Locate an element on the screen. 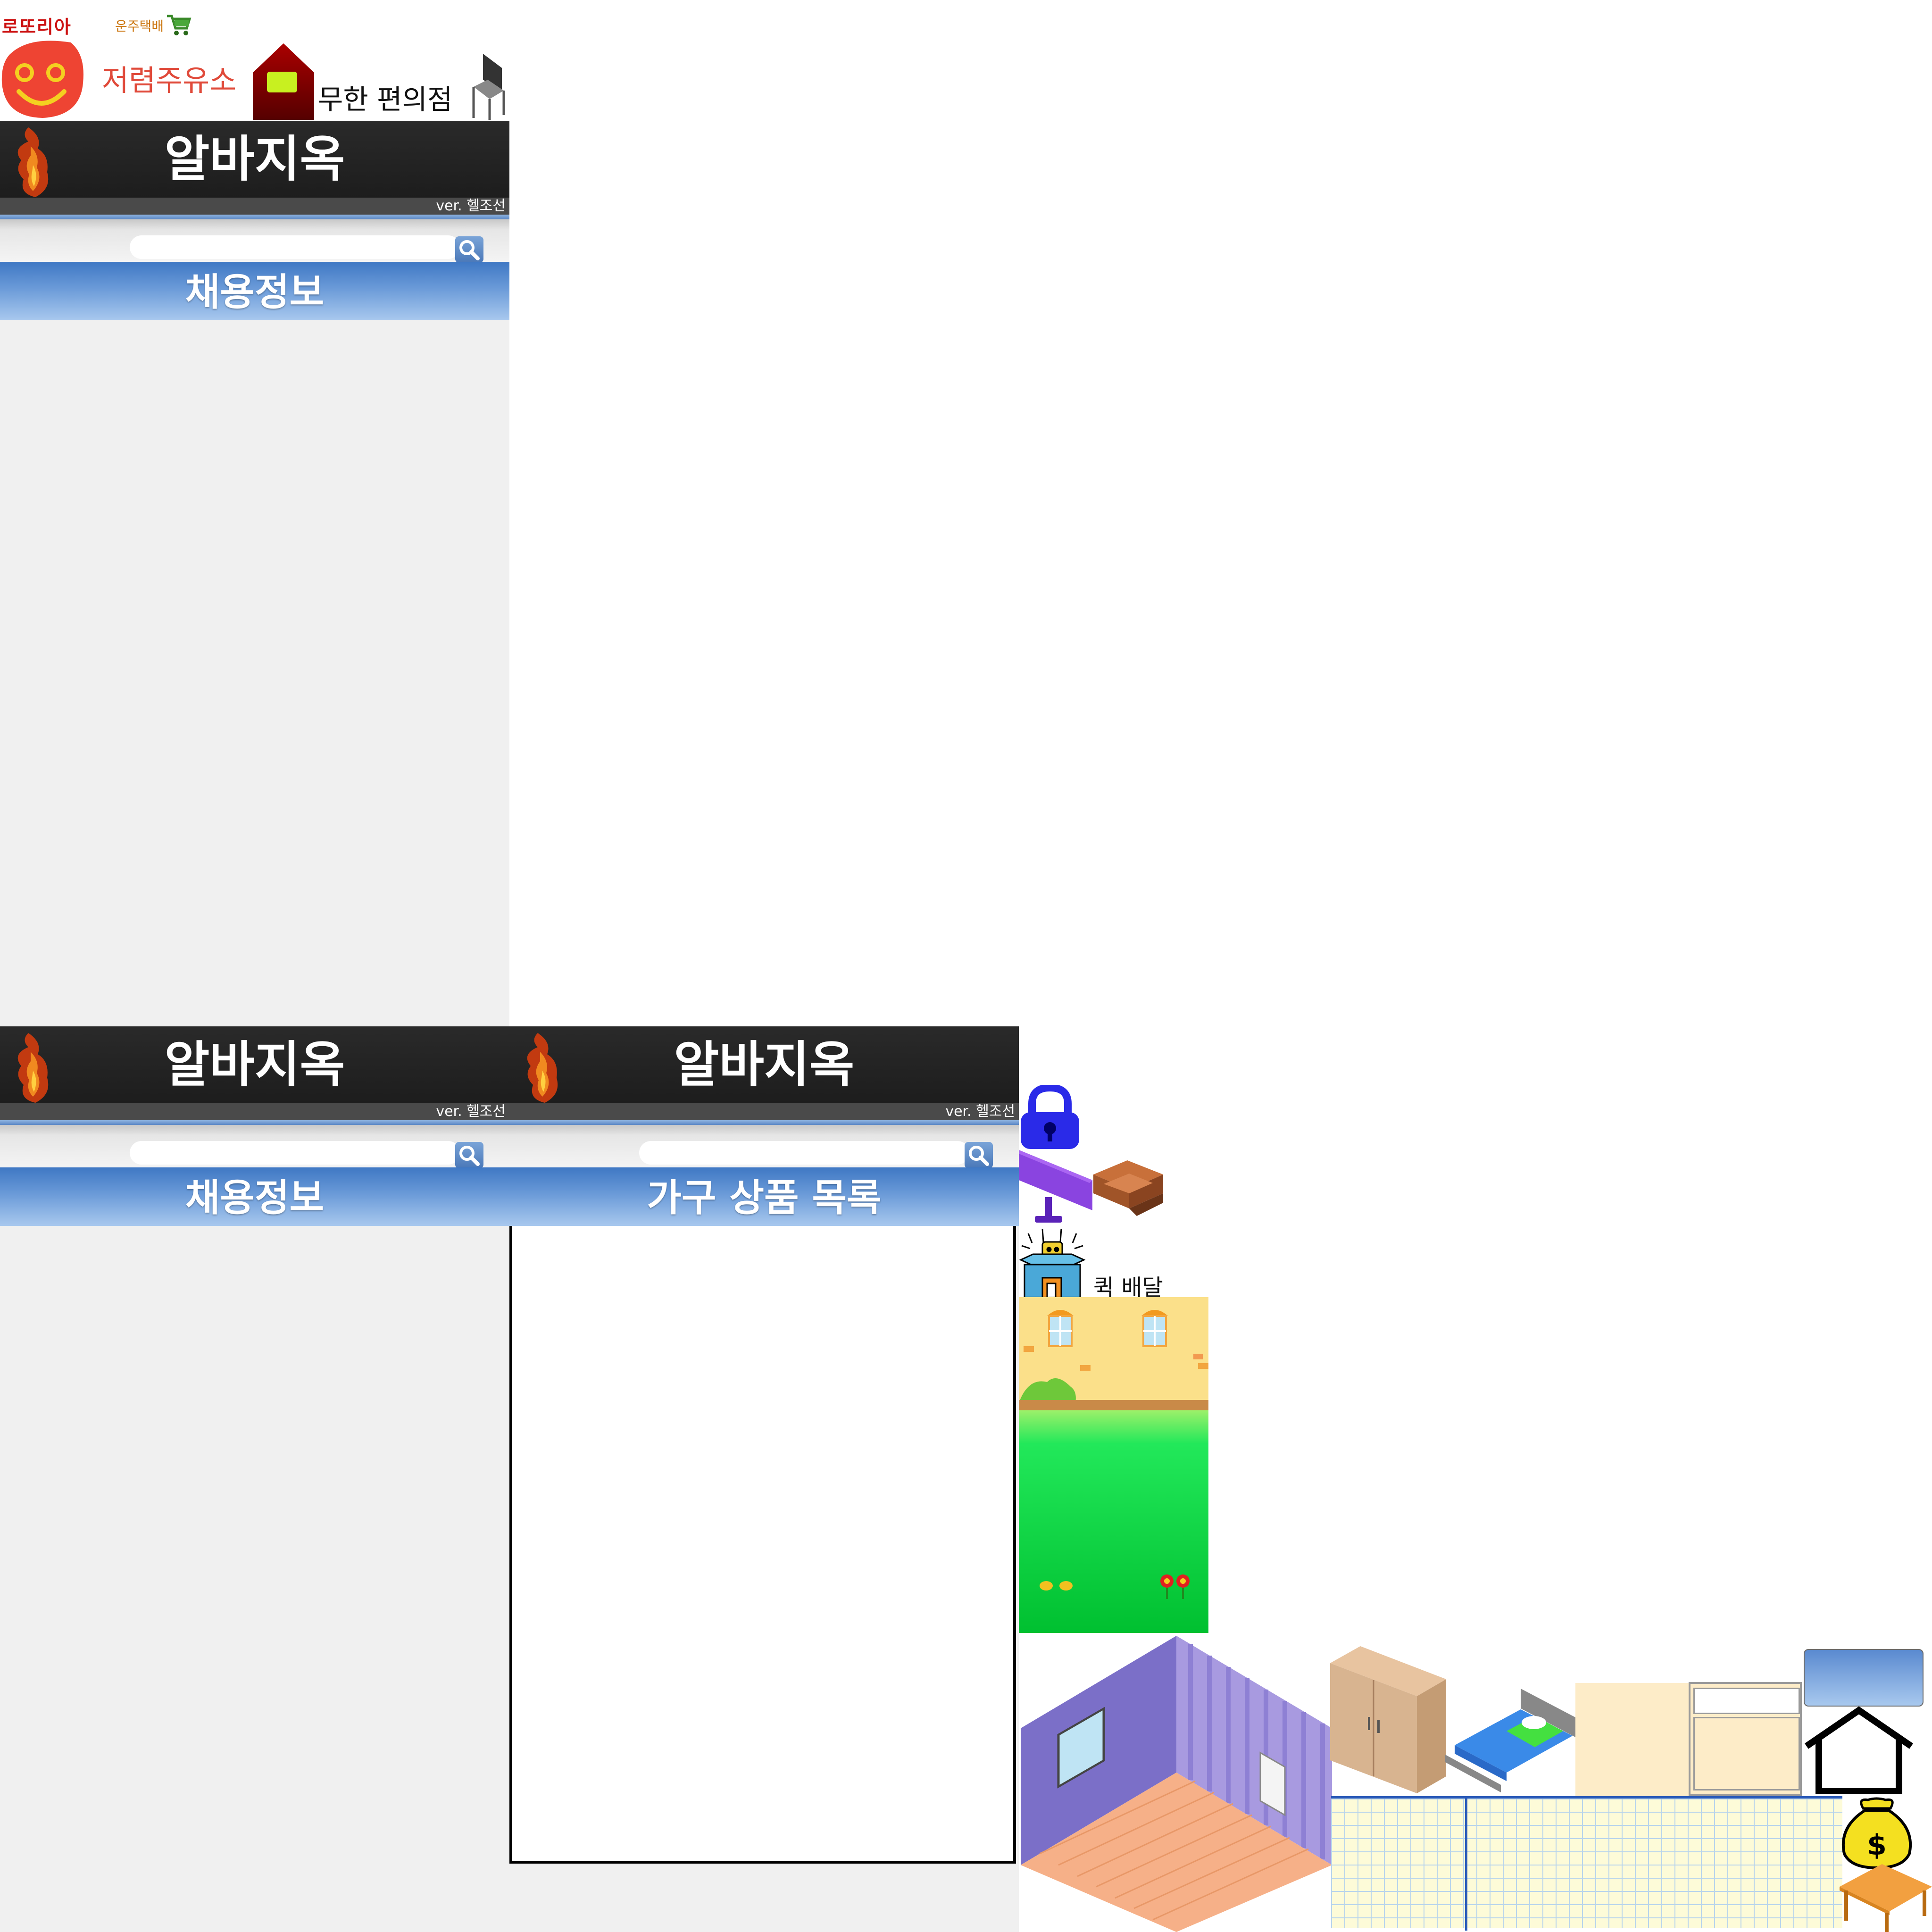 The height and width of the screenshot is (1932, 1932). table-icon is located at coordinates (1886, 1898).